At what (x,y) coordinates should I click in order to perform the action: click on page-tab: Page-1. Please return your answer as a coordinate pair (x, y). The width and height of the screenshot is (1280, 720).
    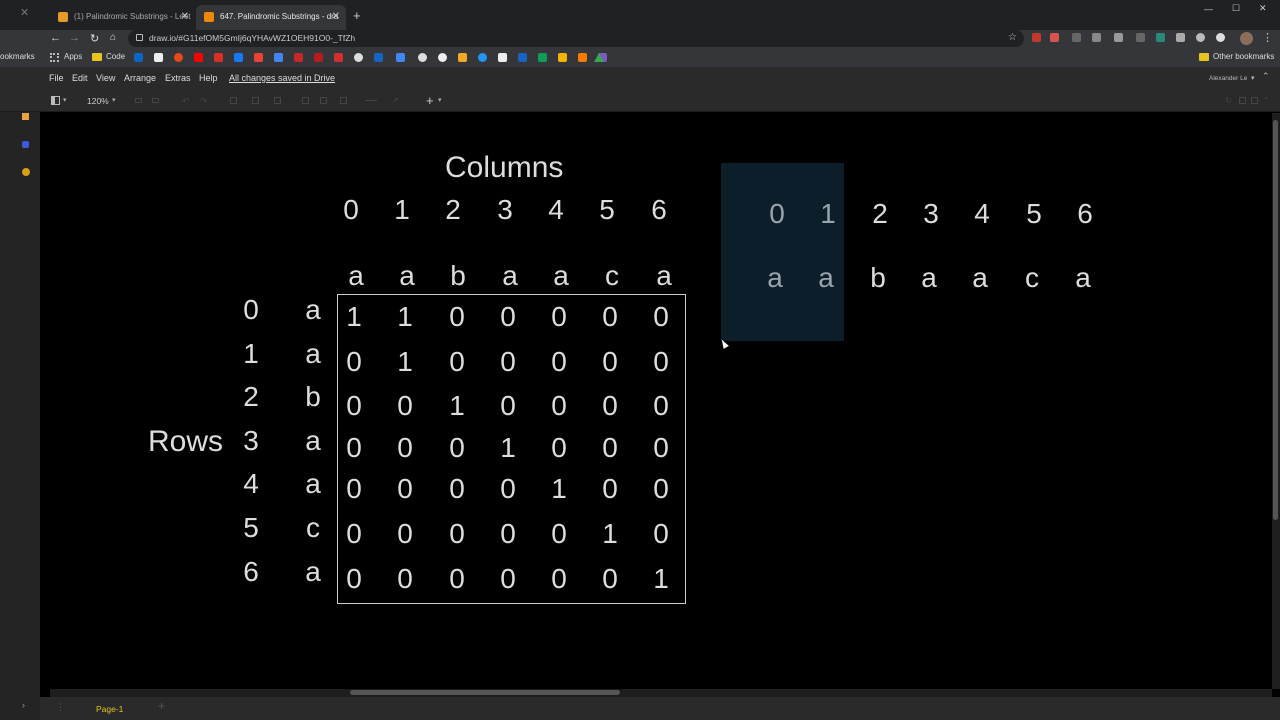
    Looking at the image, I should click on (109, 709).